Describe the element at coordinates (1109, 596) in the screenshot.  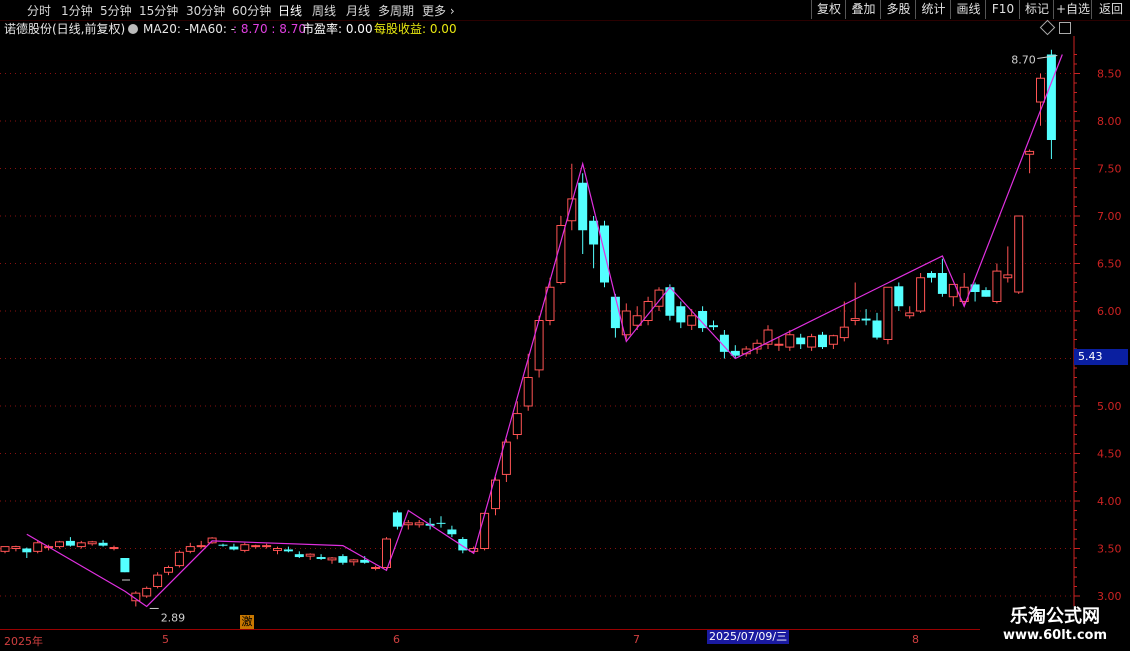
I see `y-tick-label: 3.00` at that location.